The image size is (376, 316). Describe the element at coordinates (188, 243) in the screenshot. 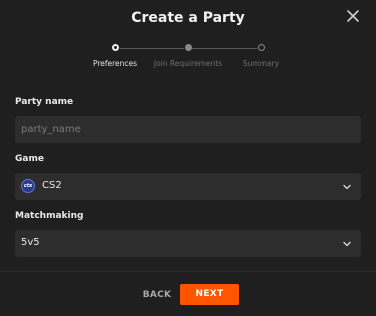

I see `matchmaking-select: 5v5` at that location.